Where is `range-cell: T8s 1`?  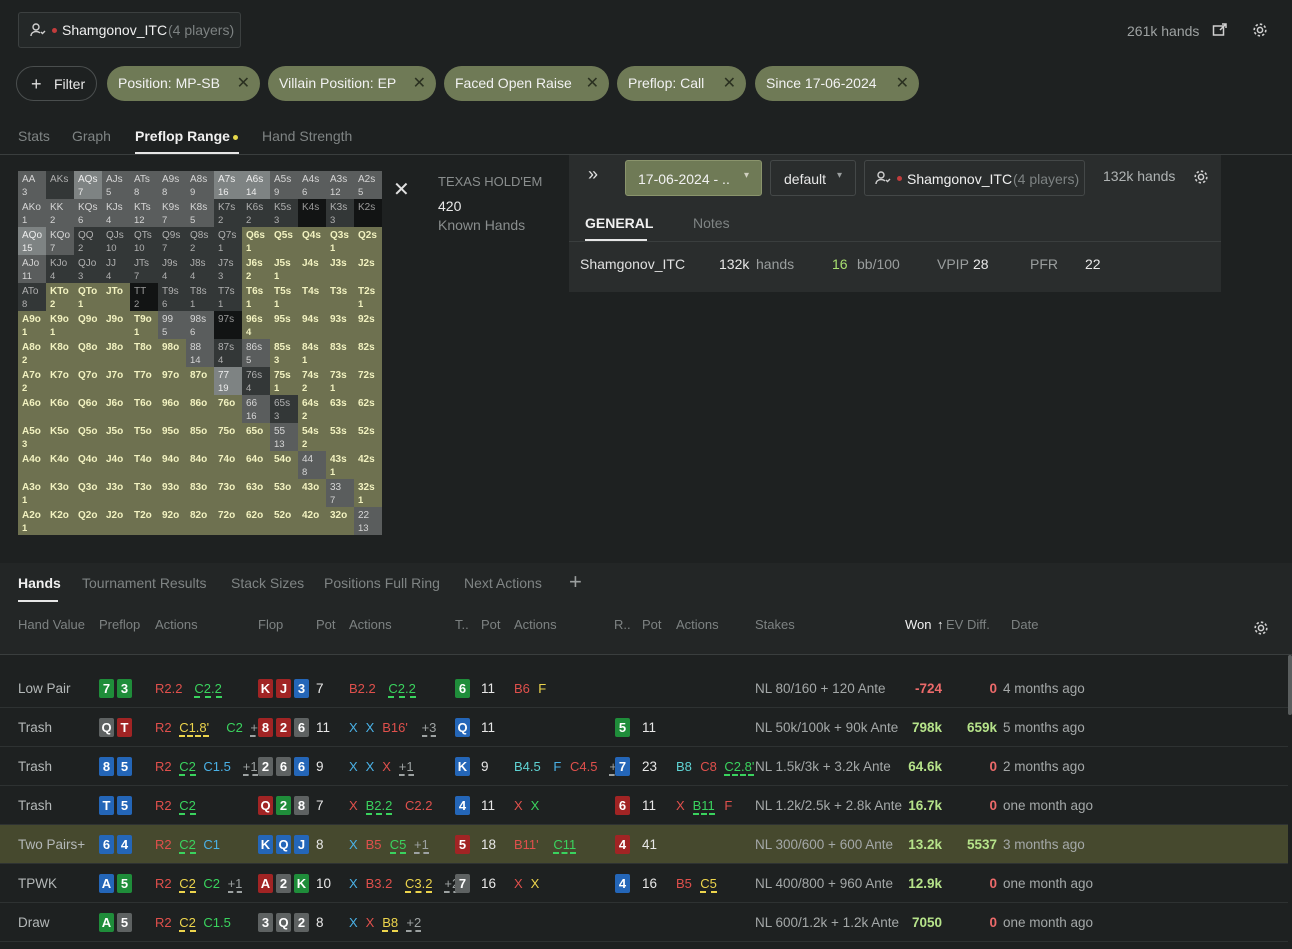 range-cell: T8s 1 is located at coordinates (200, 297).